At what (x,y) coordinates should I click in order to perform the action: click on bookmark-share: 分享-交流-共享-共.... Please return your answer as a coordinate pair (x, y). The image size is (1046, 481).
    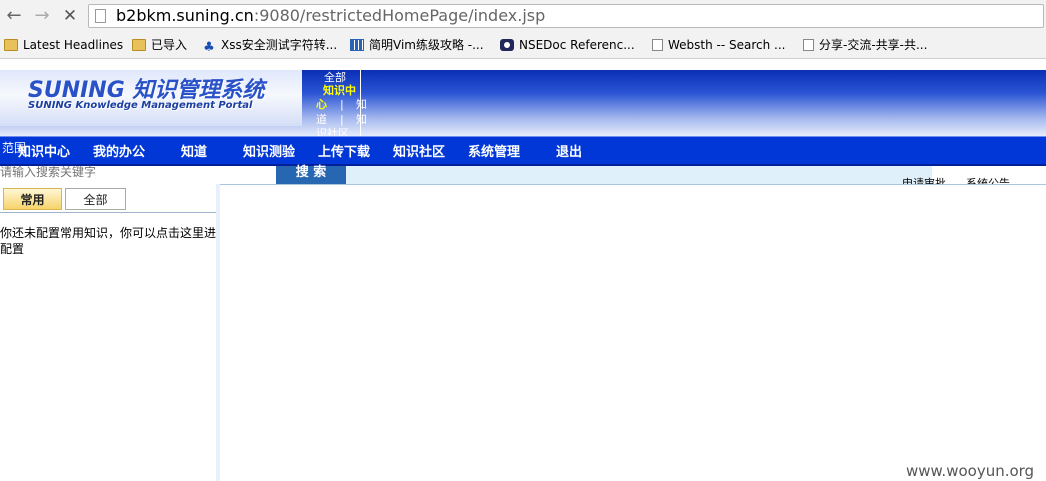
    Looking at the image, I should click on (865, 45).